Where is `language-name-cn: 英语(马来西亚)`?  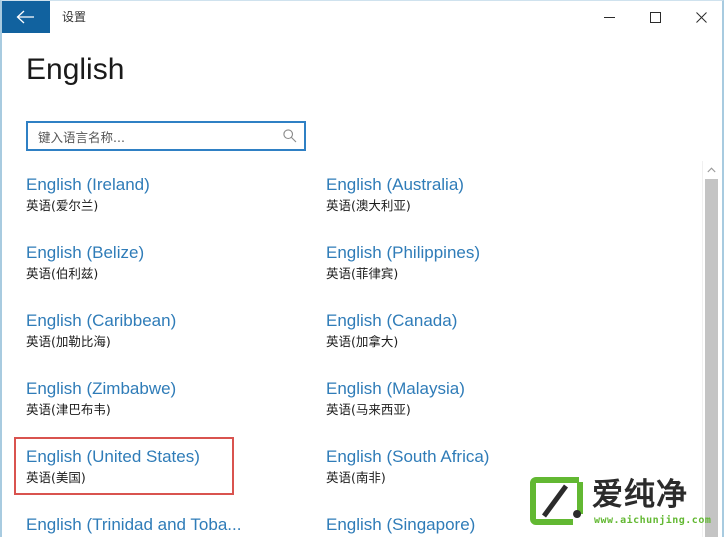
language-name-cn: 英语(马来西亚) is located at coordinates (368, 409).